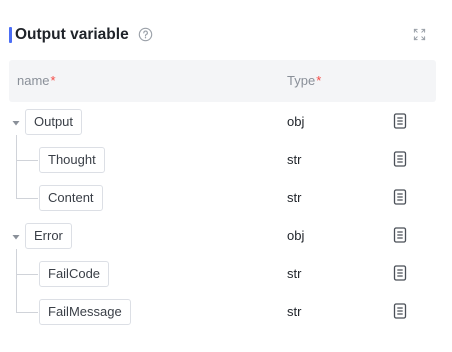  What do you see at coordinates (226, 312) in the screenshot?
I see `table-row: FailMessage str` at bounding box center [226, 312].